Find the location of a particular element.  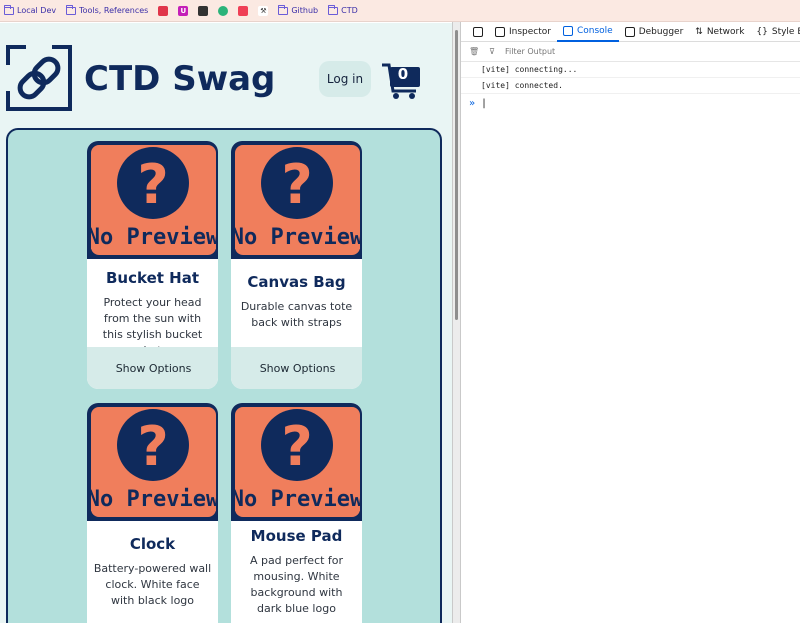

console-input: » | is located at coordinates (630, 103).